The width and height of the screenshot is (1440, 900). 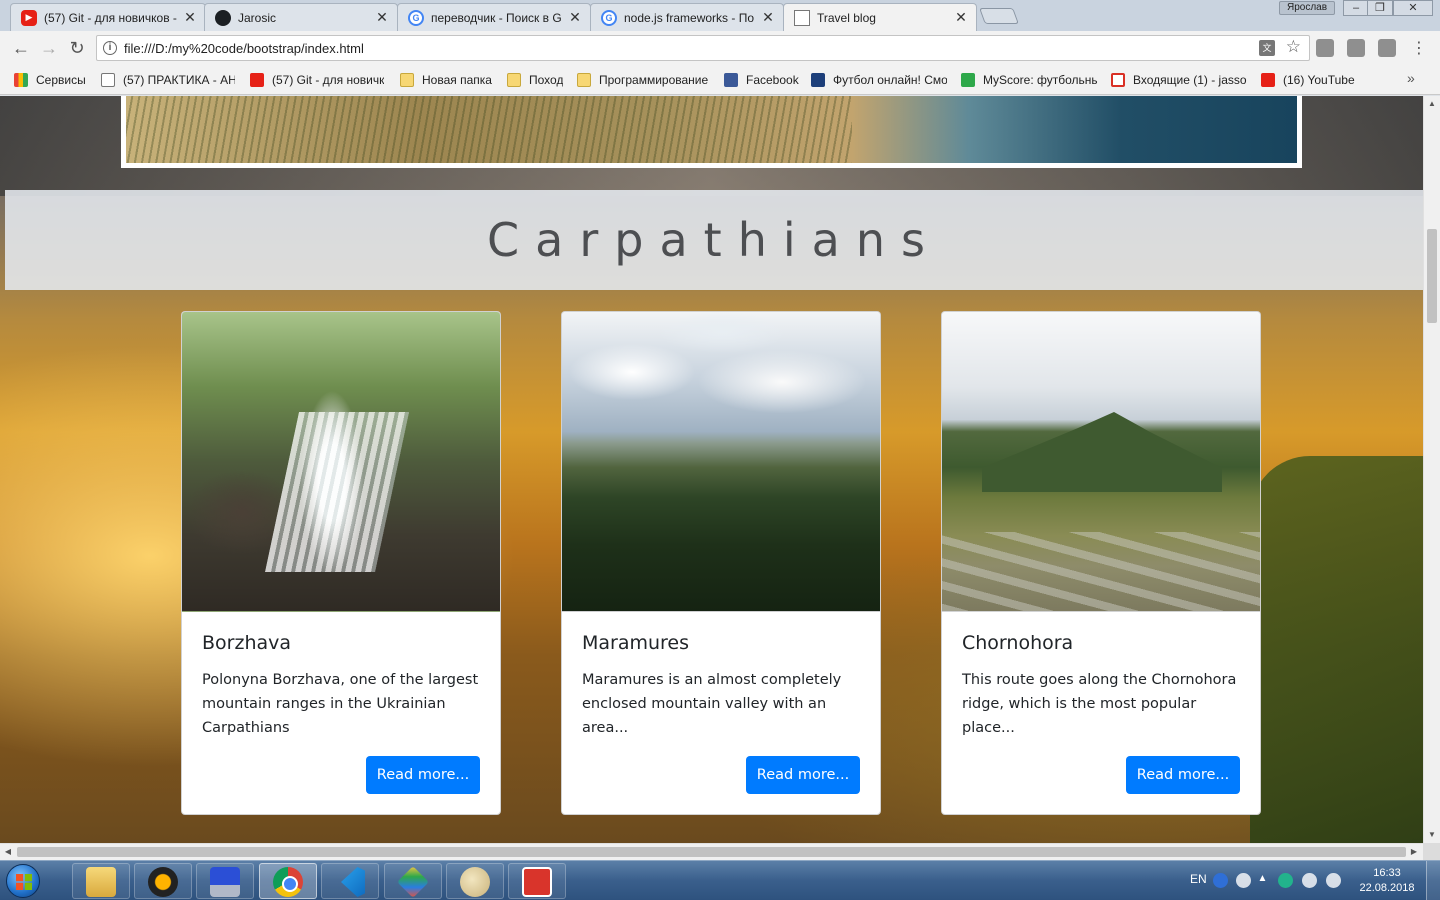 What do you see at coordinates (21, 80) in the screenshot?
I see `apps-icon` at bounding box center [21, 80].